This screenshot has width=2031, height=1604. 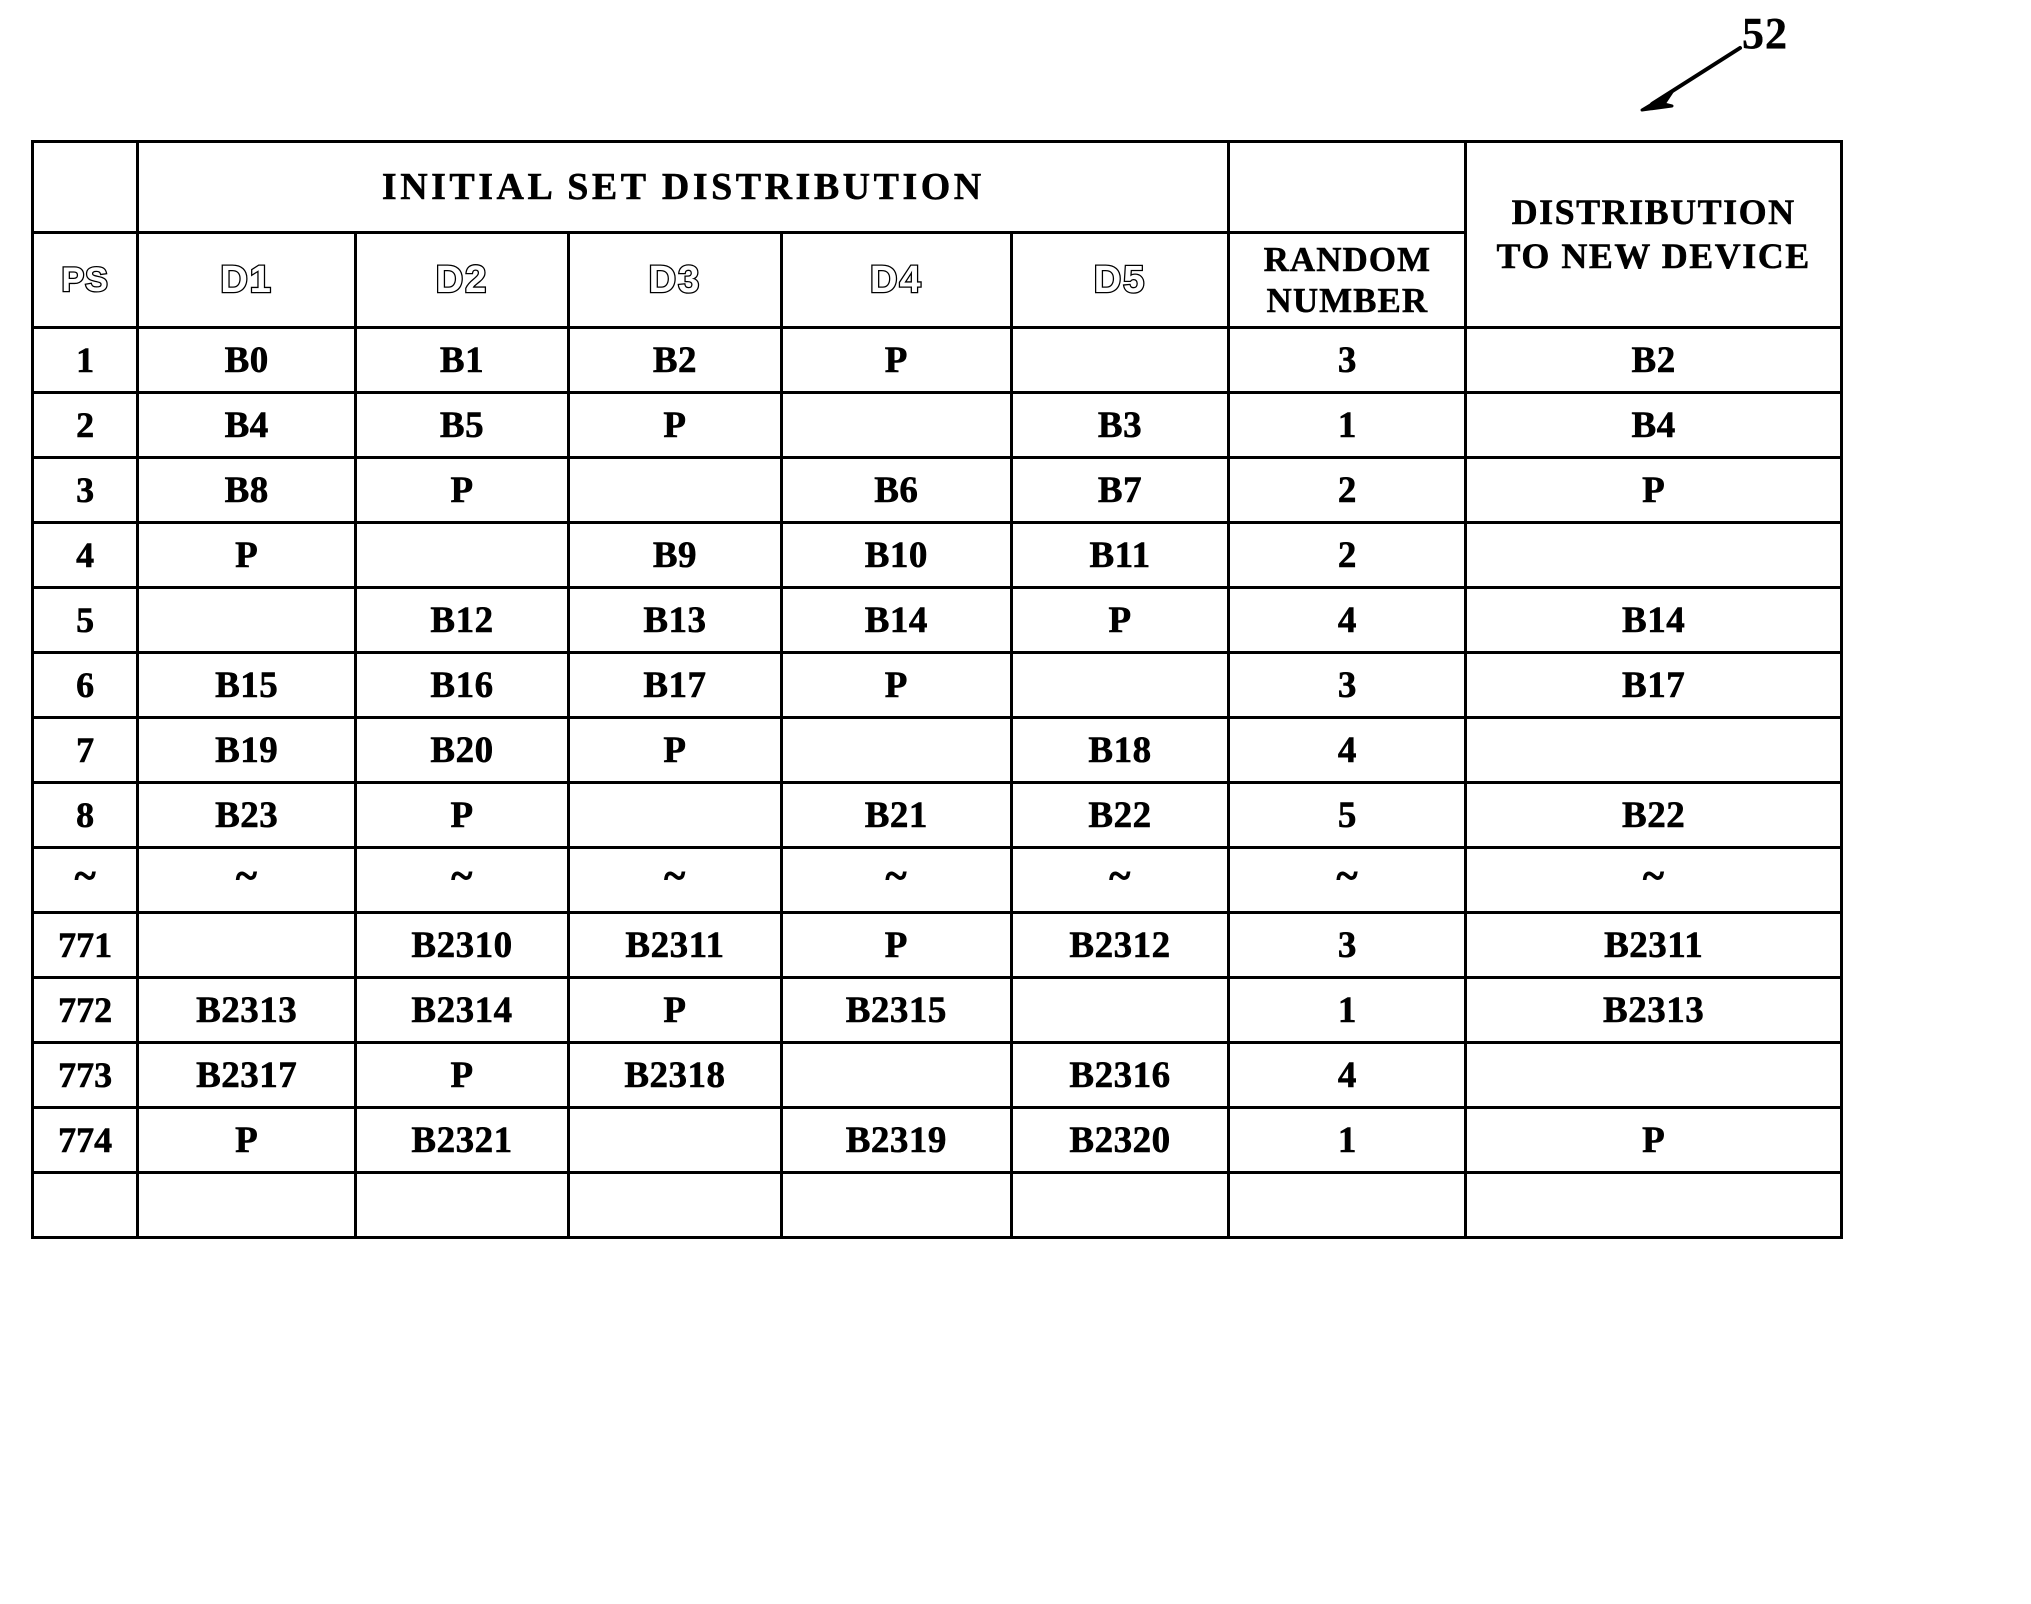 I want to click on header-distribution-to-new-device: DISTRIBUTION TO NEW DEVICE, so click(x=1653, y=234).